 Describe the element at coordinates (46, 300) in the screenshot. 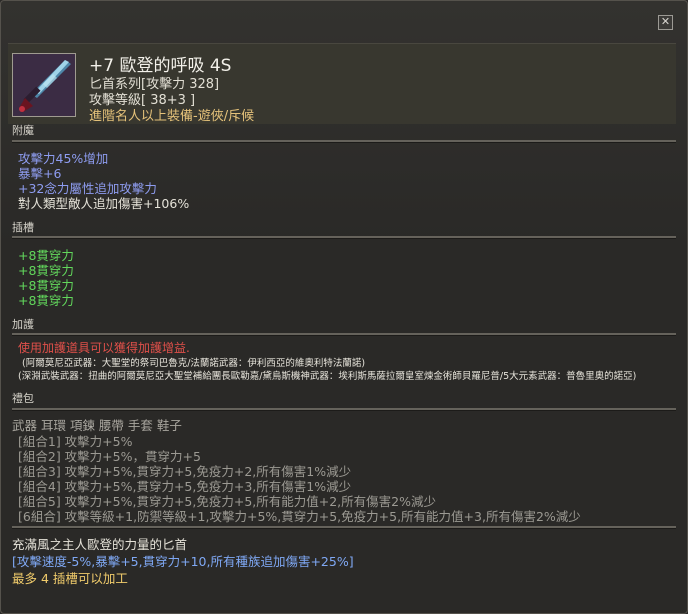

I see `slot-line: +8貫穿力` at that location.